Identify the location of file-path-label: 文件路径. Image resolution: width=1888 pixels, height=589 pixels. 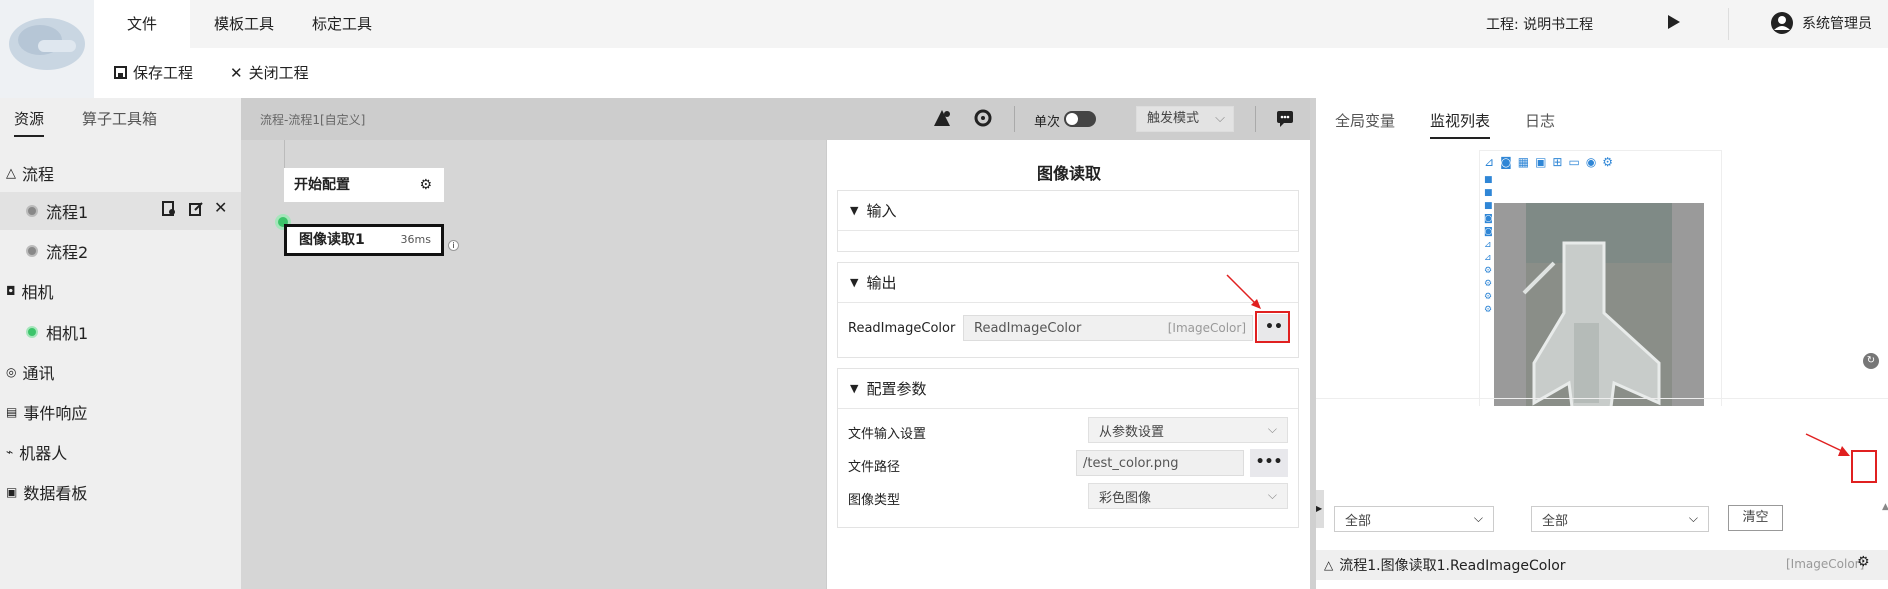
(874, 467).